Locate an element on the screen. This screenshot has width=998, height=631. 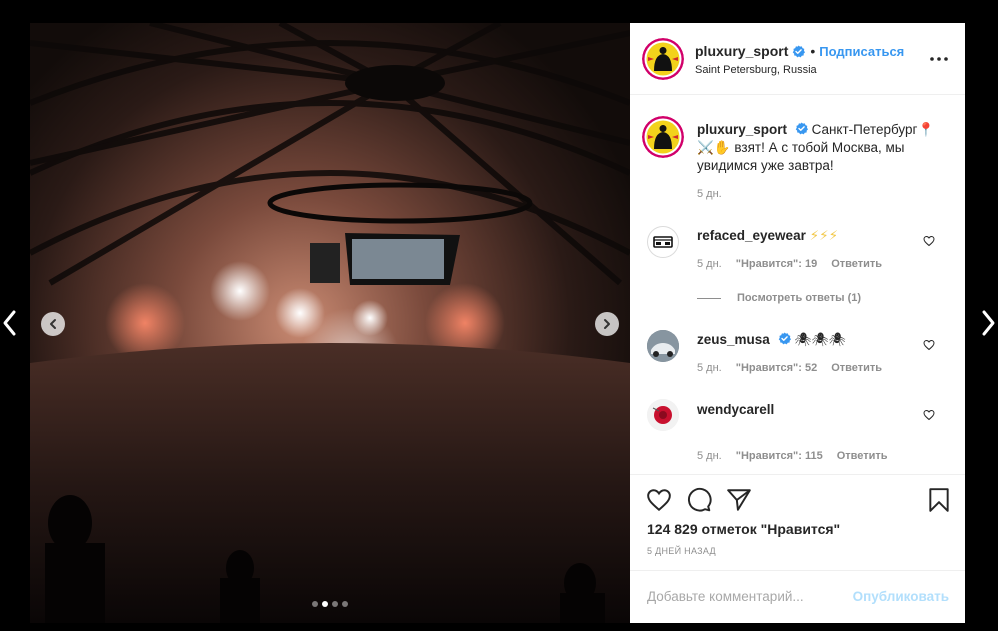
view-replies-button: Посмотреть ответы (1) is located at coordinates (779, 298).